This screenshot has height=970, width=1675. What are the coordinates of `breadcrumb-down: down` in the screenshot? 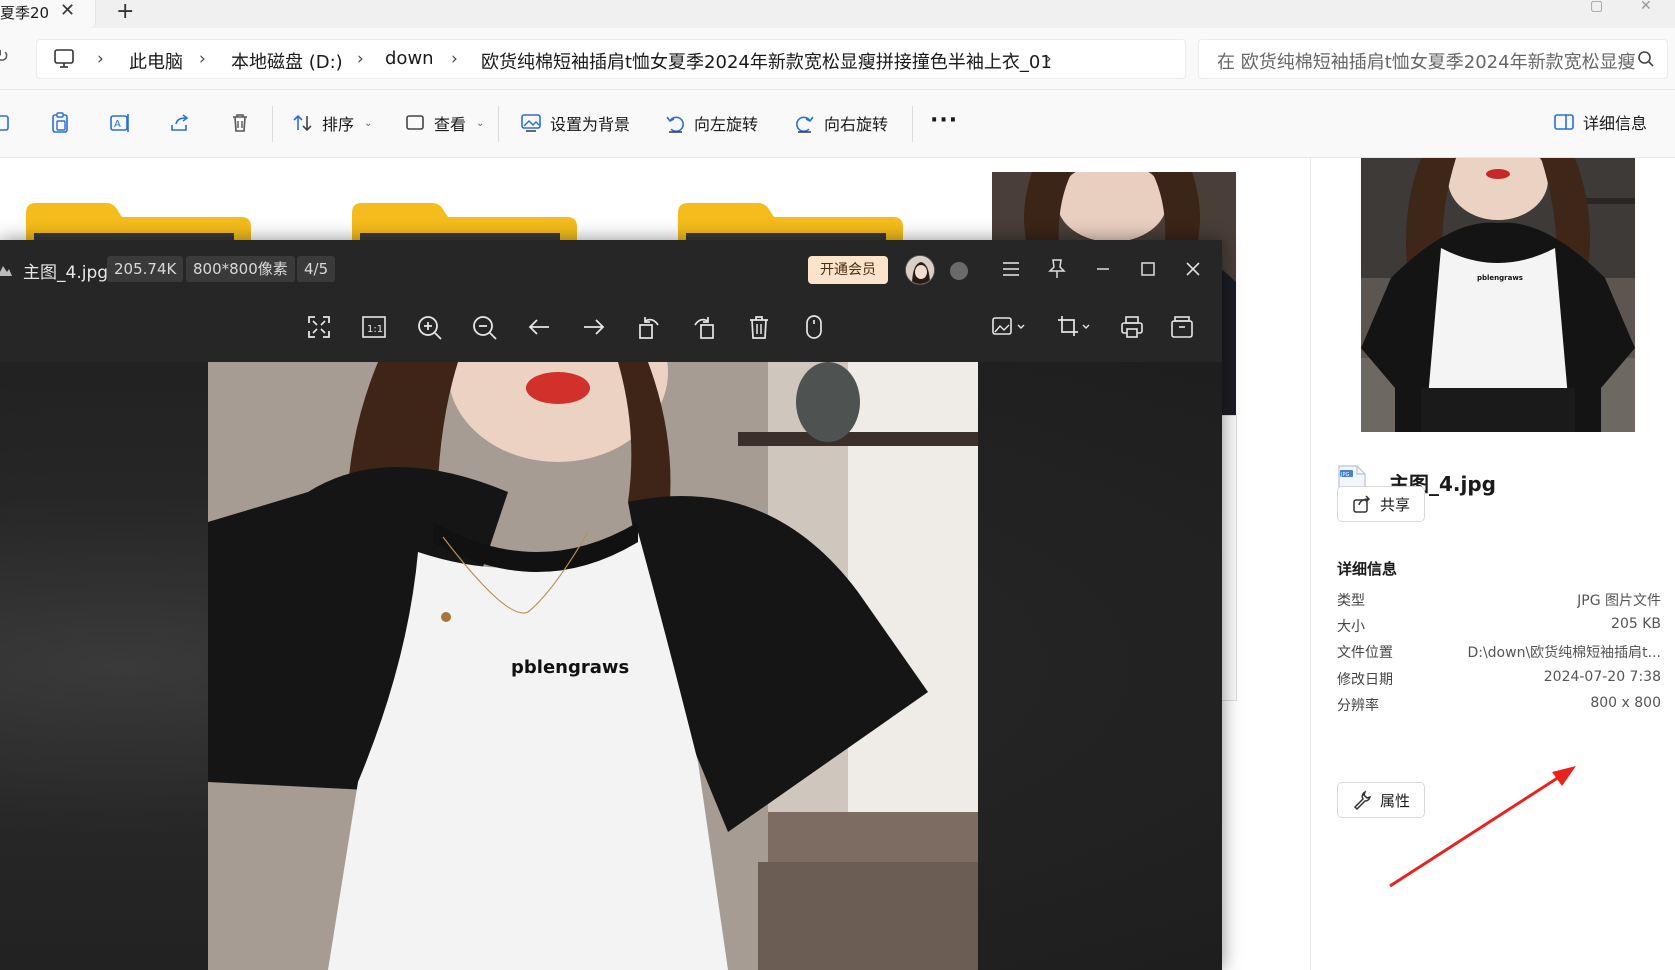 It's located at (409, 58).